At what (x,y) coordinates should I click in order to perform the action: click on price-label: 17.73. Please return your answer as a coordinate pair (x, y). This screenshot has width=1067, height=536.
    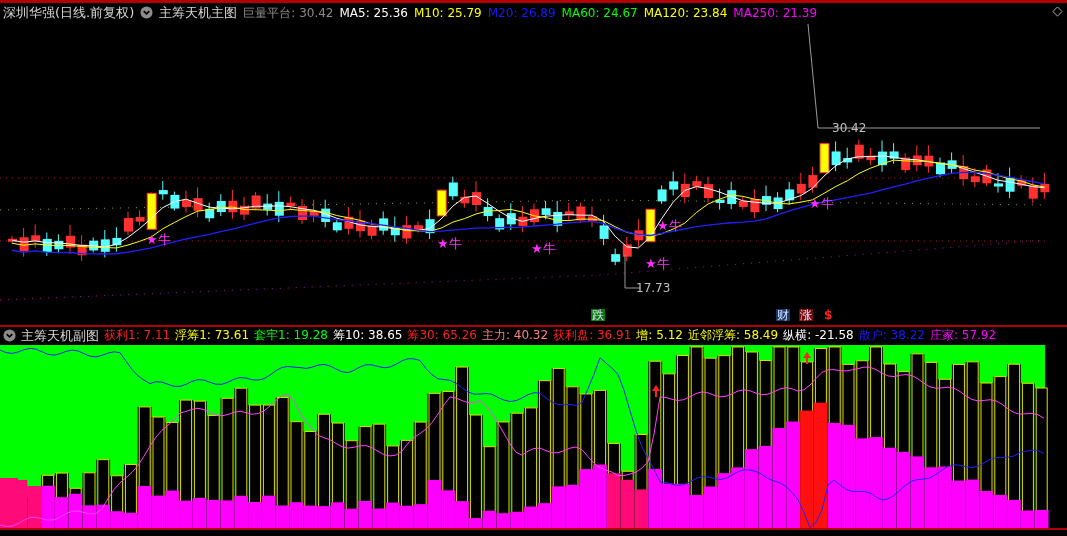
    Looking at the image, I should click on (653, 288).